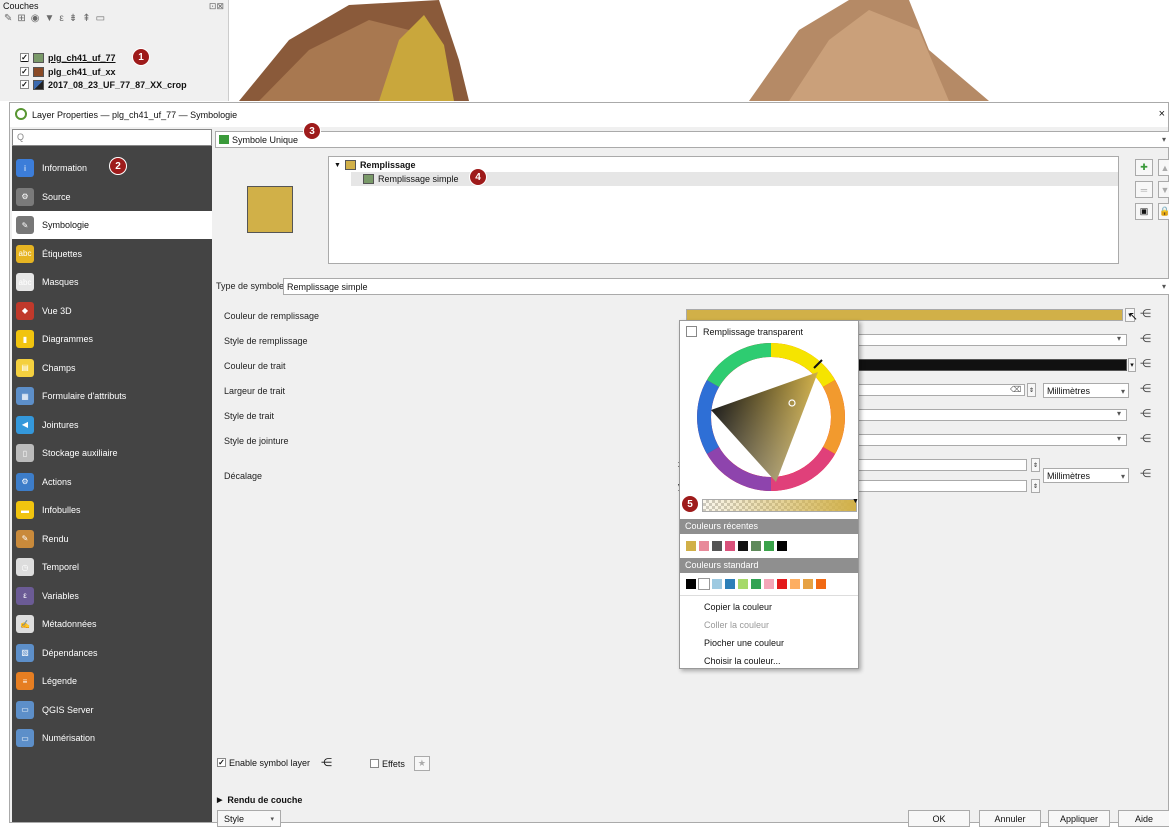 This screenshot has height=827, width=1169. I want to click on sidebar-item: ⚙ Actions, so click(112, 482).